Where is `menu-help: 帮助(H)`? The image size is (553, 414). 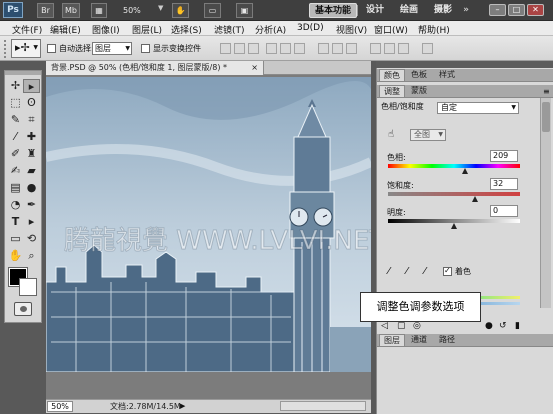 menu-help: 帮助(H) is located at coordinates (434, 29).